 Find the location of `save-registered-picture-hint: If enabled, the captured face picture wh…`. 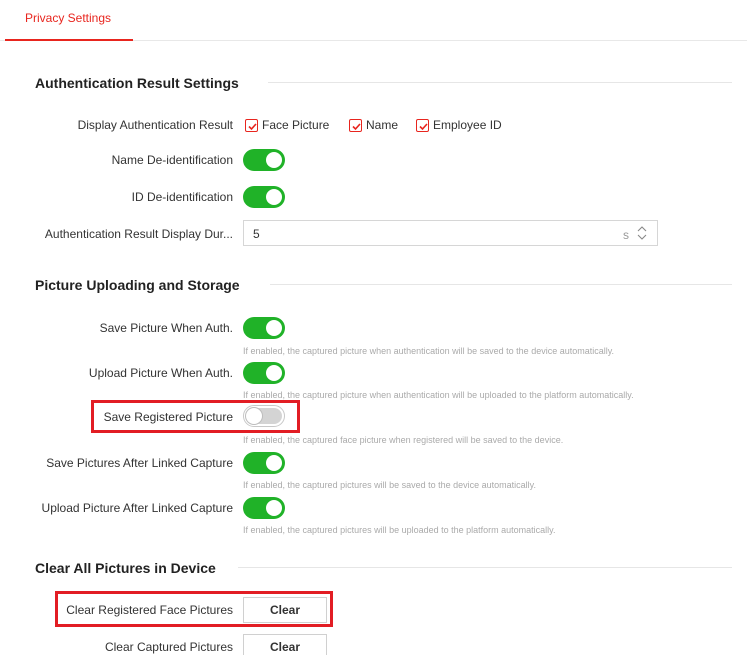

save-registered-picture-hint: If enabled, the captured face picture wh… is located at coordinates (403, 440).